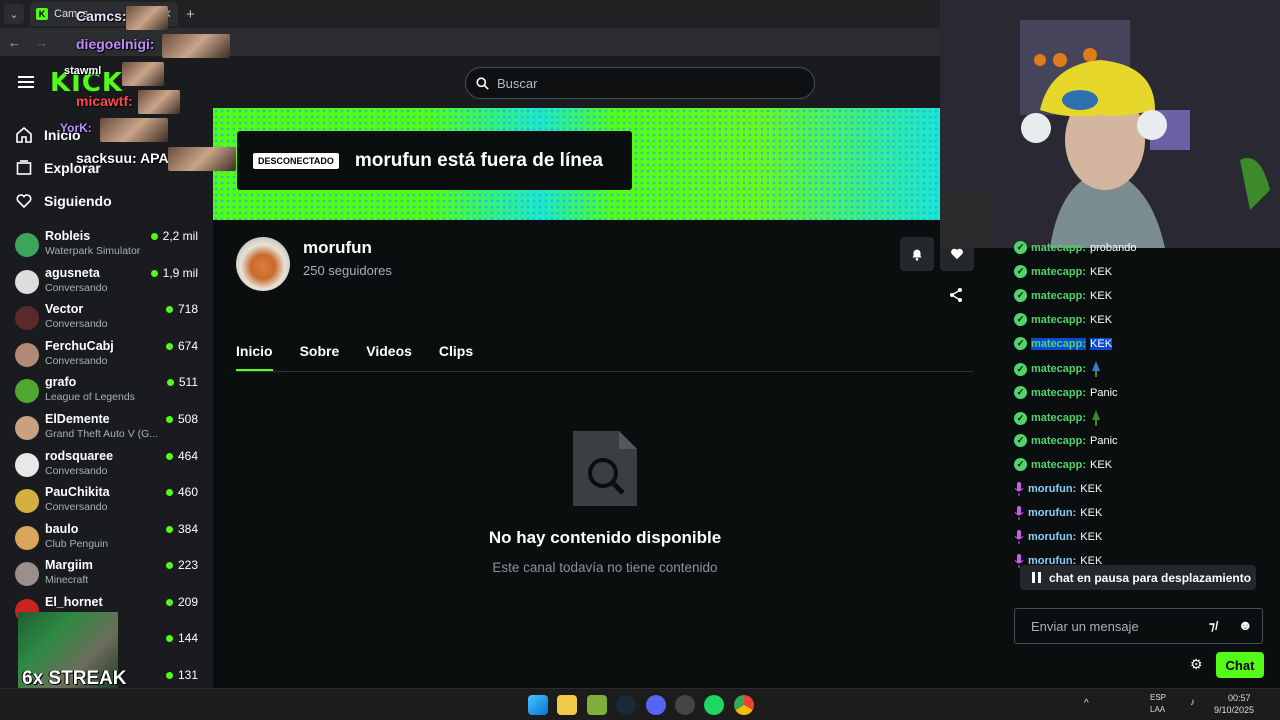 Image resolution: width=1280 pixels, height=720 pixels. Describe the element at coordinates (456, 357) in the screenshot. I see `tab-clips: Clips` at that location.